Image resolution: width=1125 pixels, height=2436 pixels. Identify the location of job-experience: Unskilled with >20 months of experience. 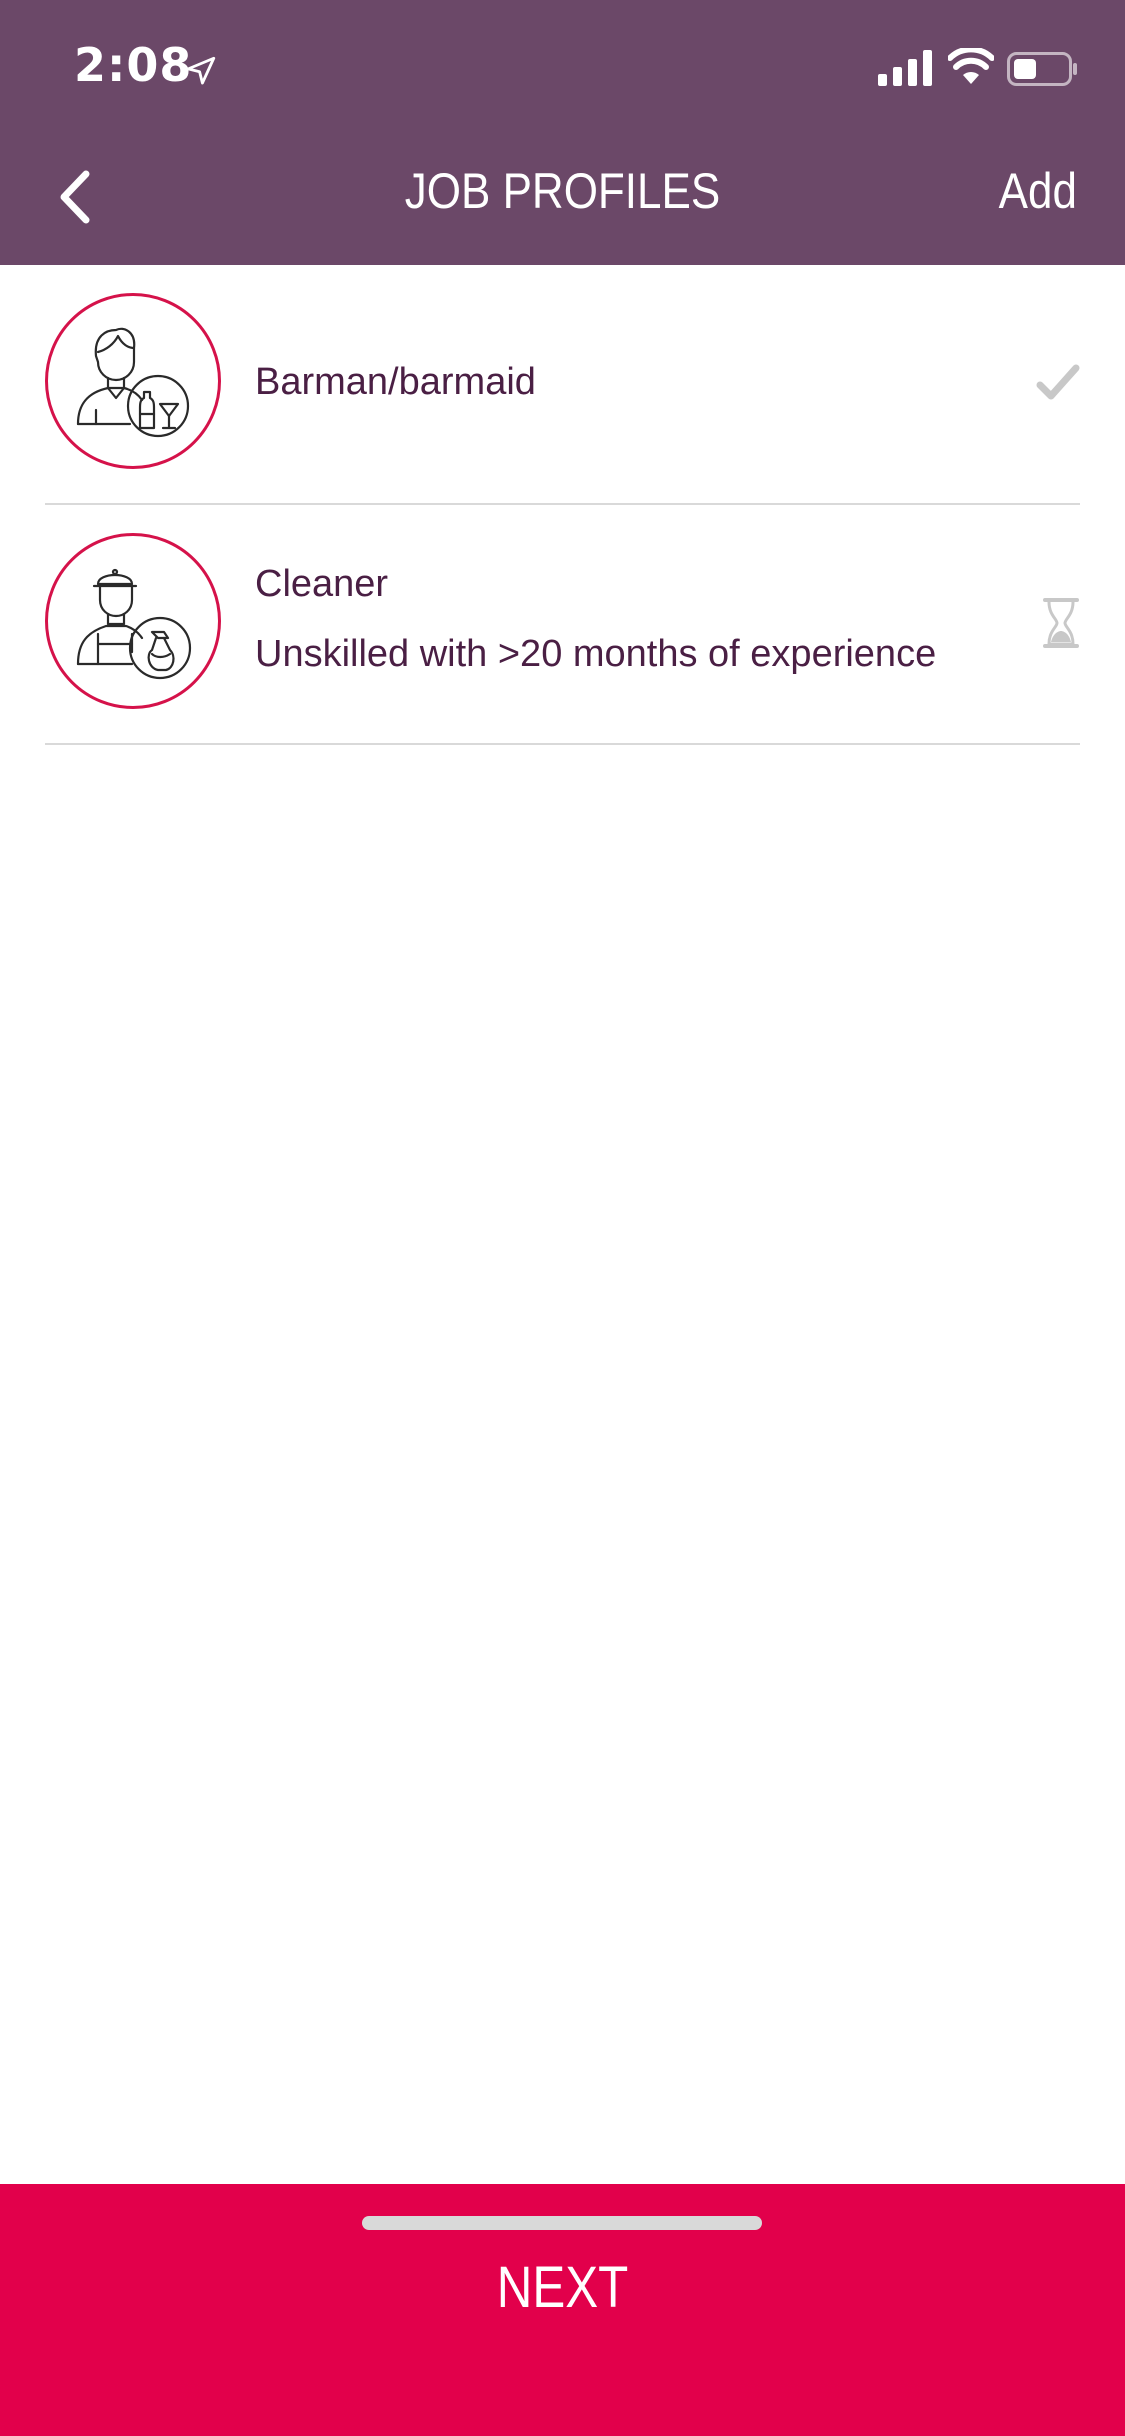
(596, 654).